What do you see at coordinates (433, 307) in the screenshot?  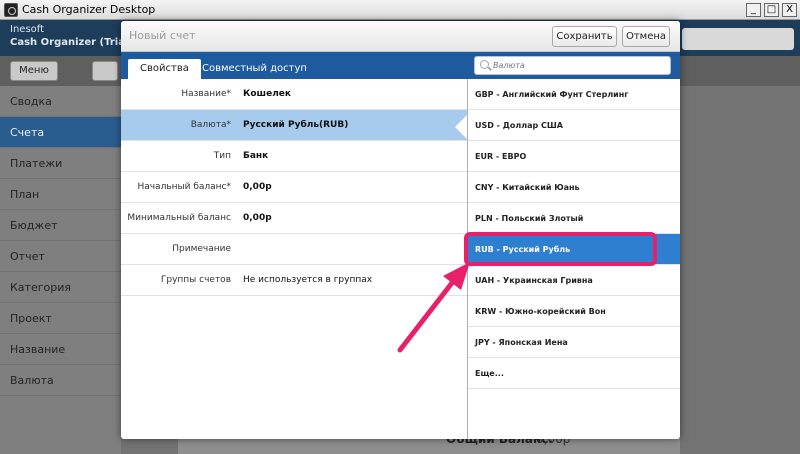 I see `annotation-arrow` at bounding box center [433, 307].